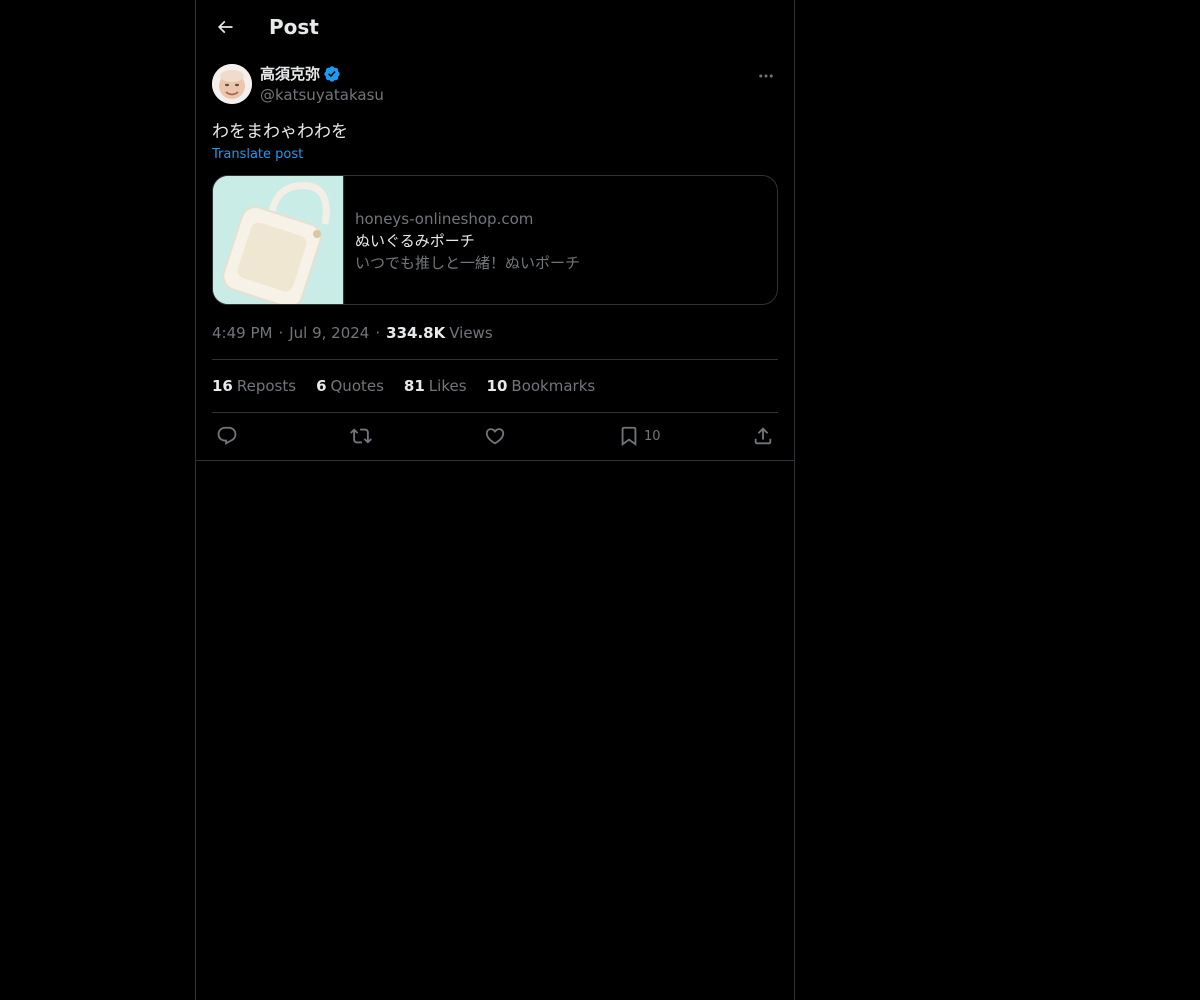 The width and height of the screenshot is (1200, 1000). I want to click on link-card-image, so click(278, 240).